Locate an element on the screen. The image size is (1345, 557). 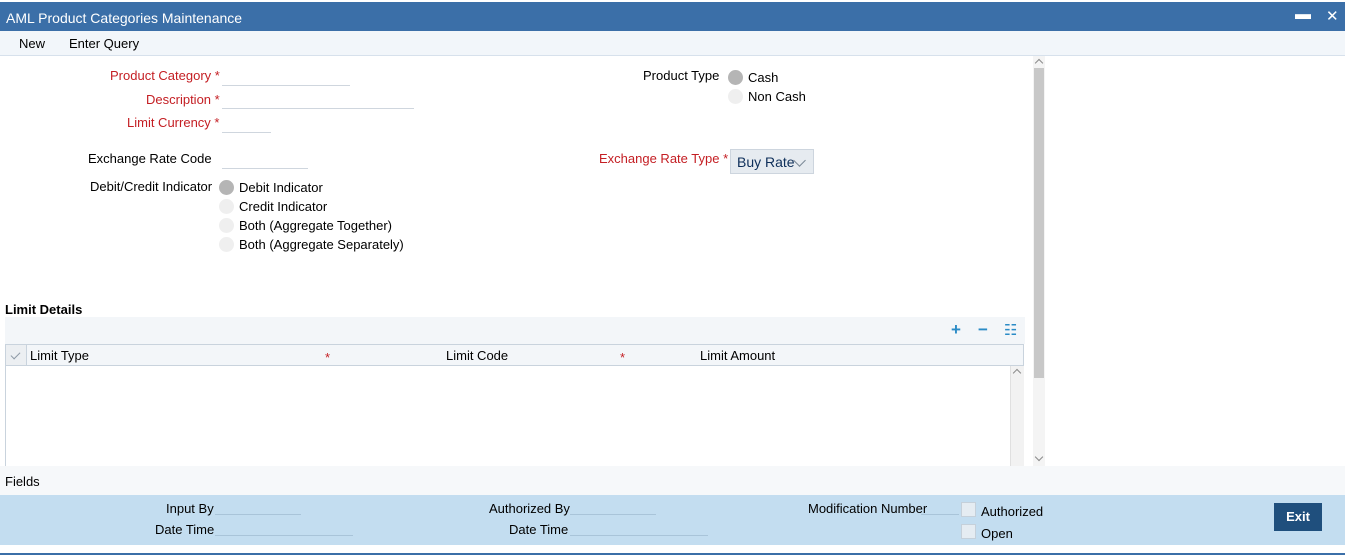
grid-scrollbar is located at coordinates (1017, 416).